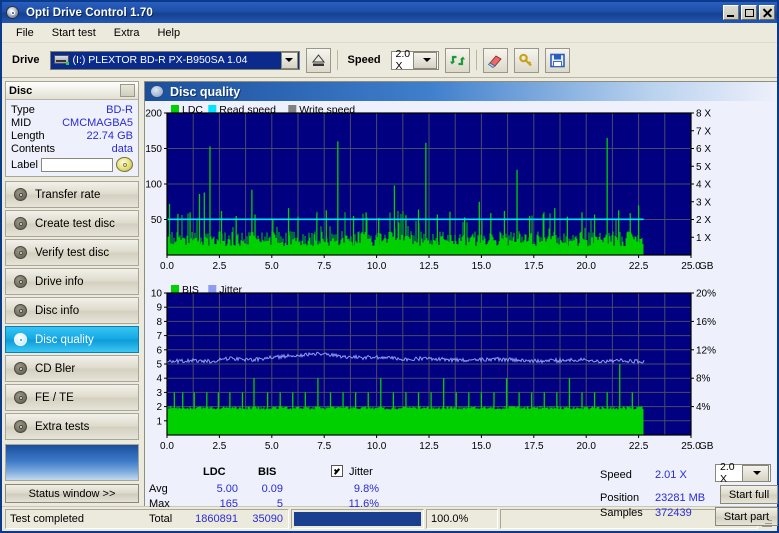 This screenshot has height=533, width=779. Describe the element at coordinates (616, 475) in the screenshot. I see `speed-result-label: Speed` at that location.